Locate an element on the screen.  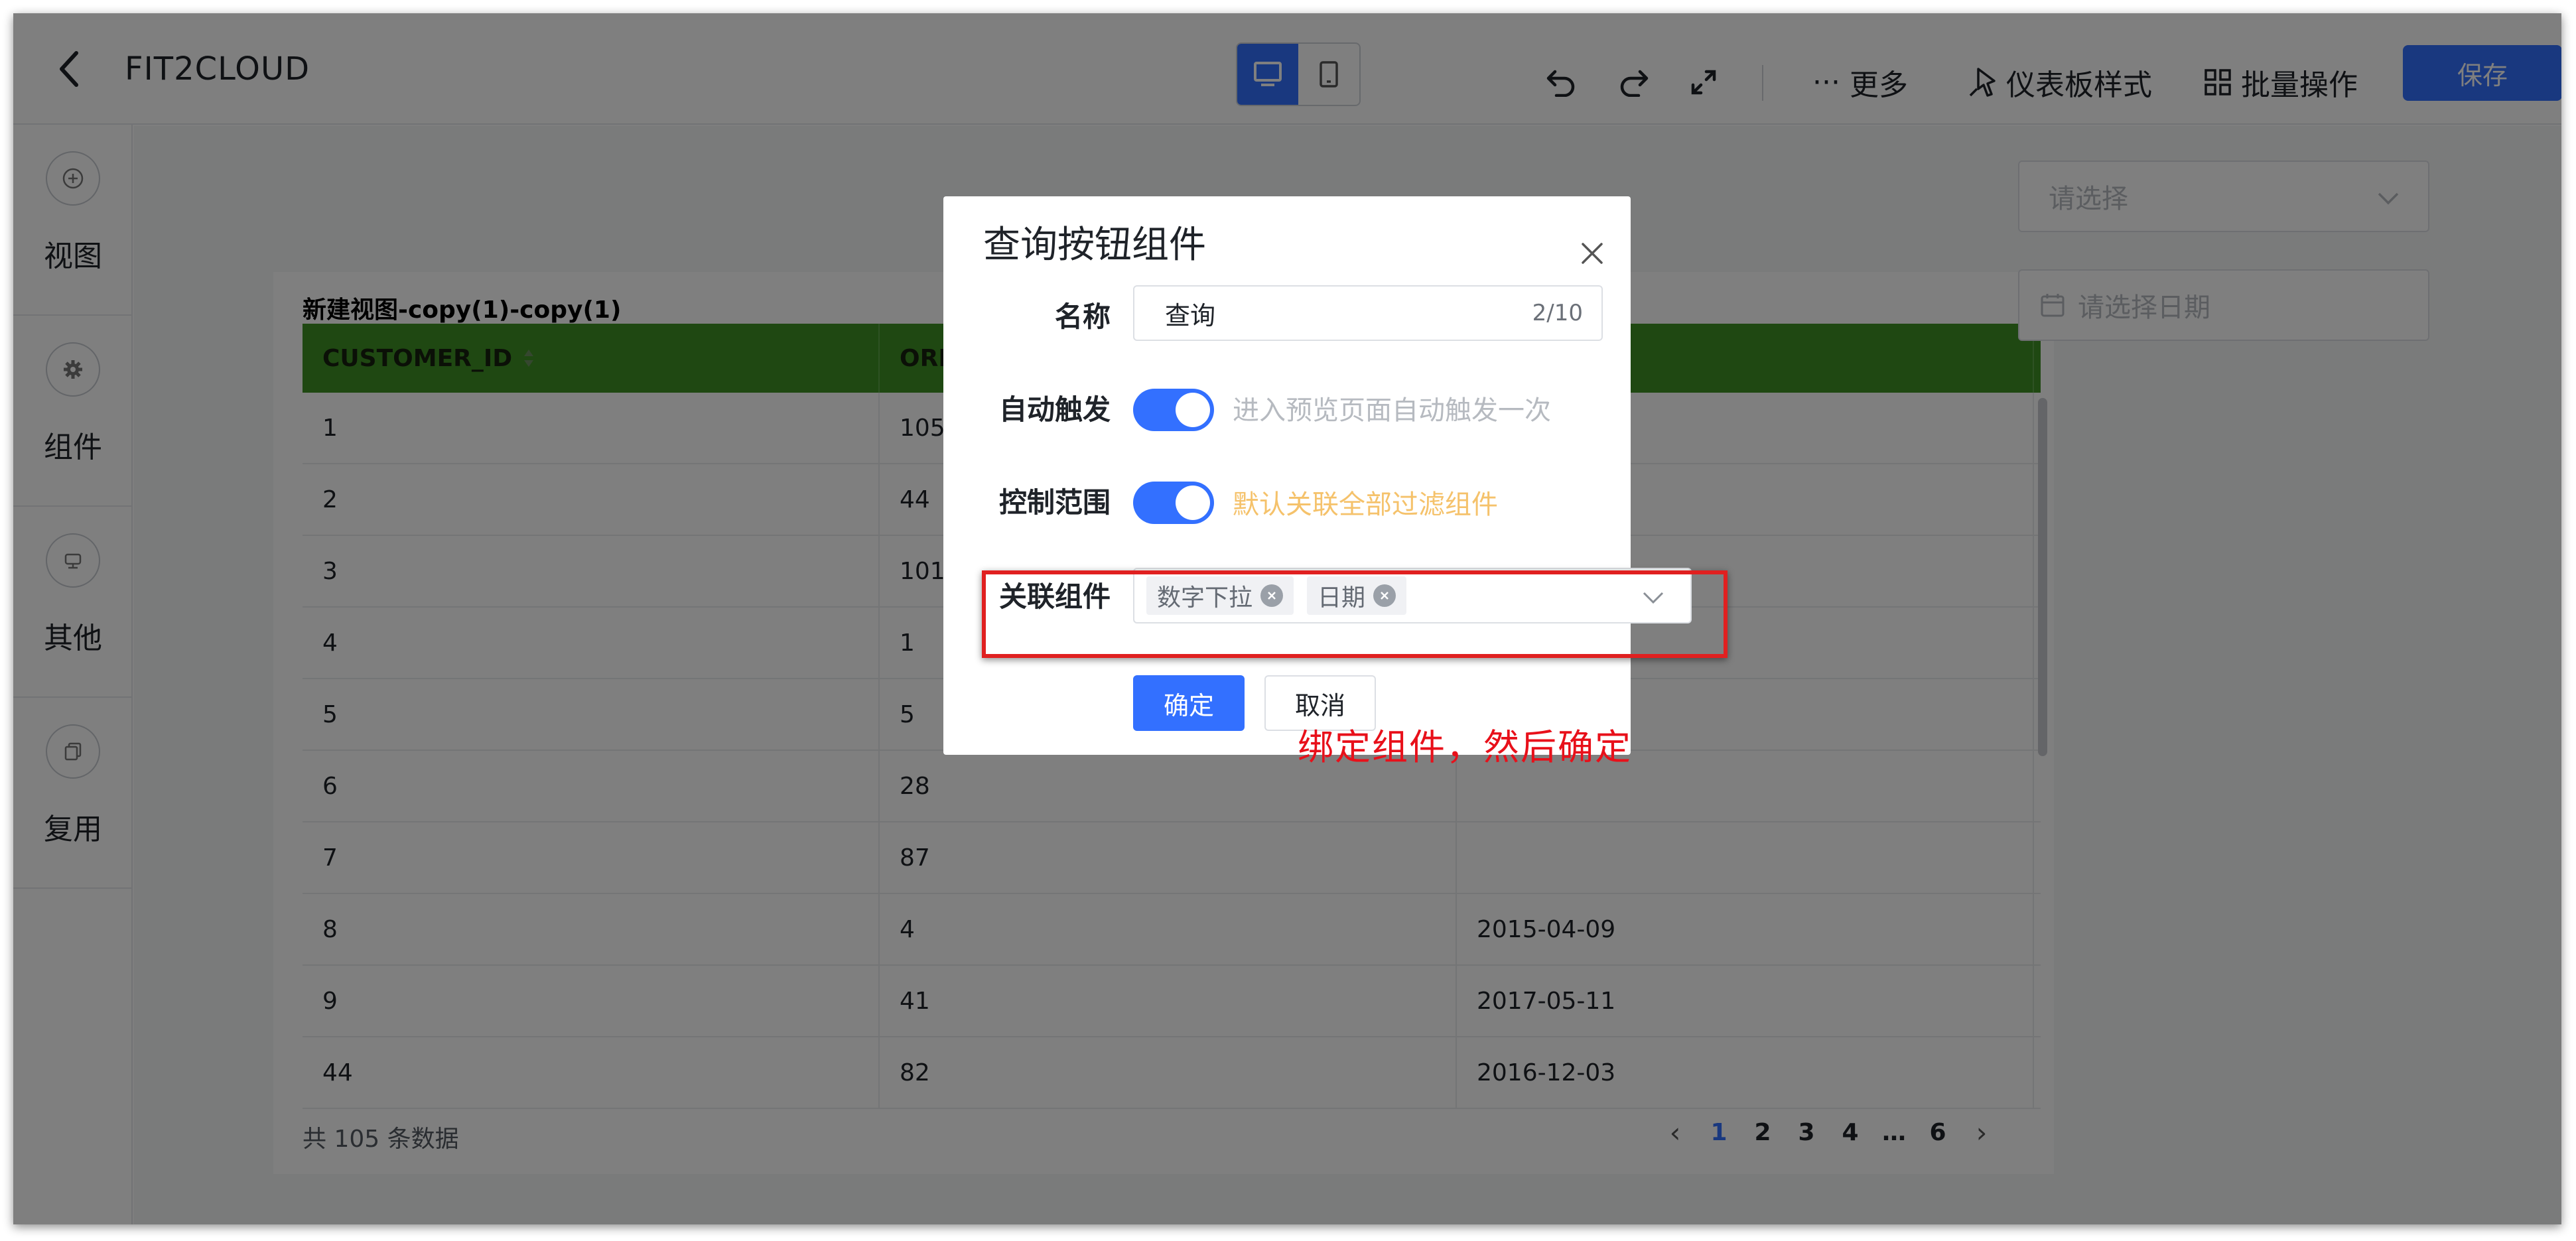
name-input: 查询 2/10 is located at coordinates (1368, 313).